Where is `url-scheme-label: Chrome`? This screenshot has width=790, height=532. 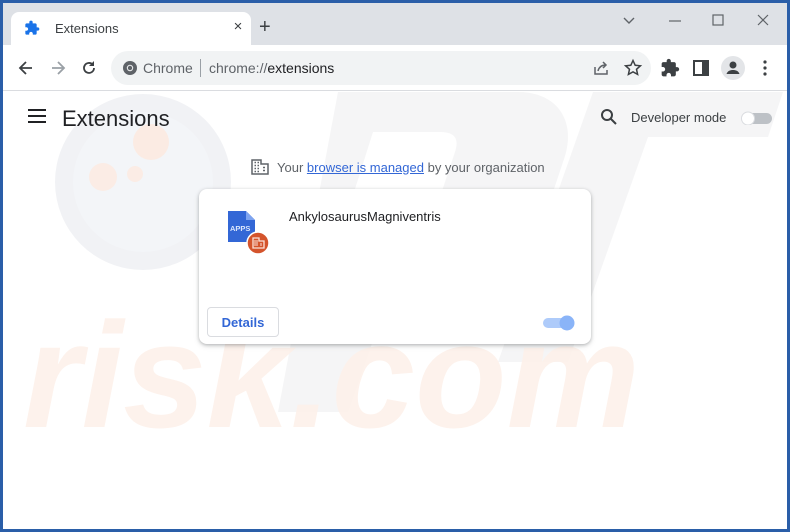 url-scheme-label: Chrome is located at coordinates (168, 68).